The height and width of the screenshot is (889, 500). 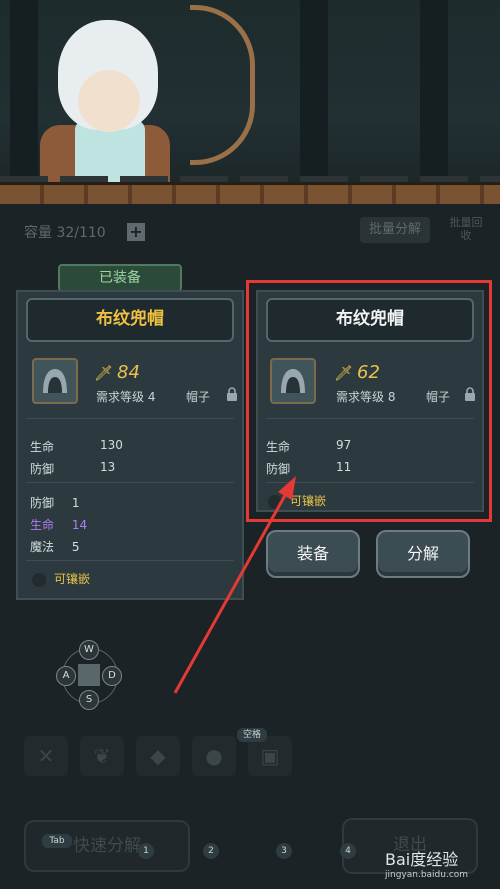 I want to click on gem-icon: ◆, so click(x=158, y=756).